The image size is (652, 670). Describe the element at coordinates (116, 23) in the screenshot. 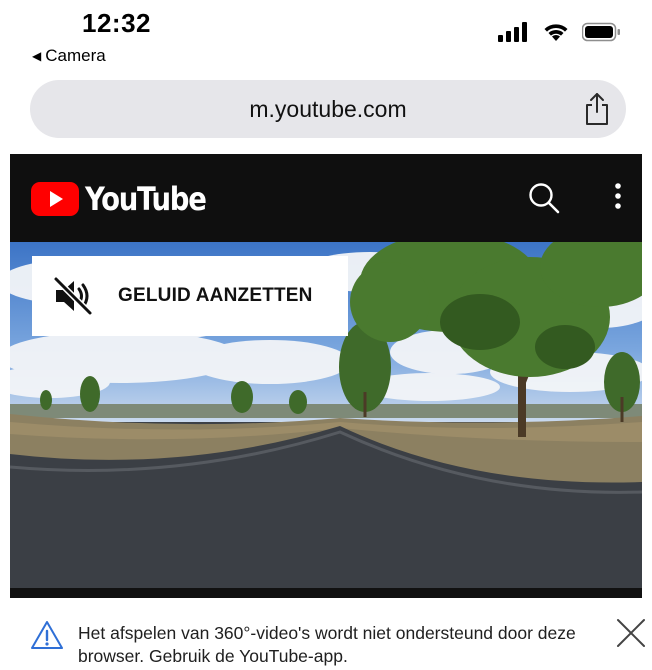

I see `status-time: 12:32` at that location.